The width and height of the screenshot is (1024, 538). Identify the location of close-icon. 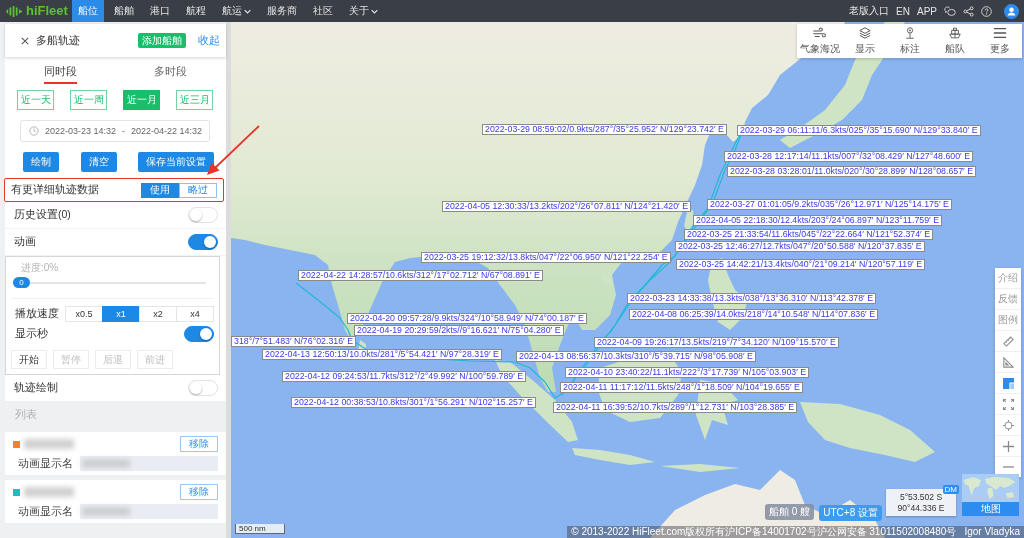
(25, 40).